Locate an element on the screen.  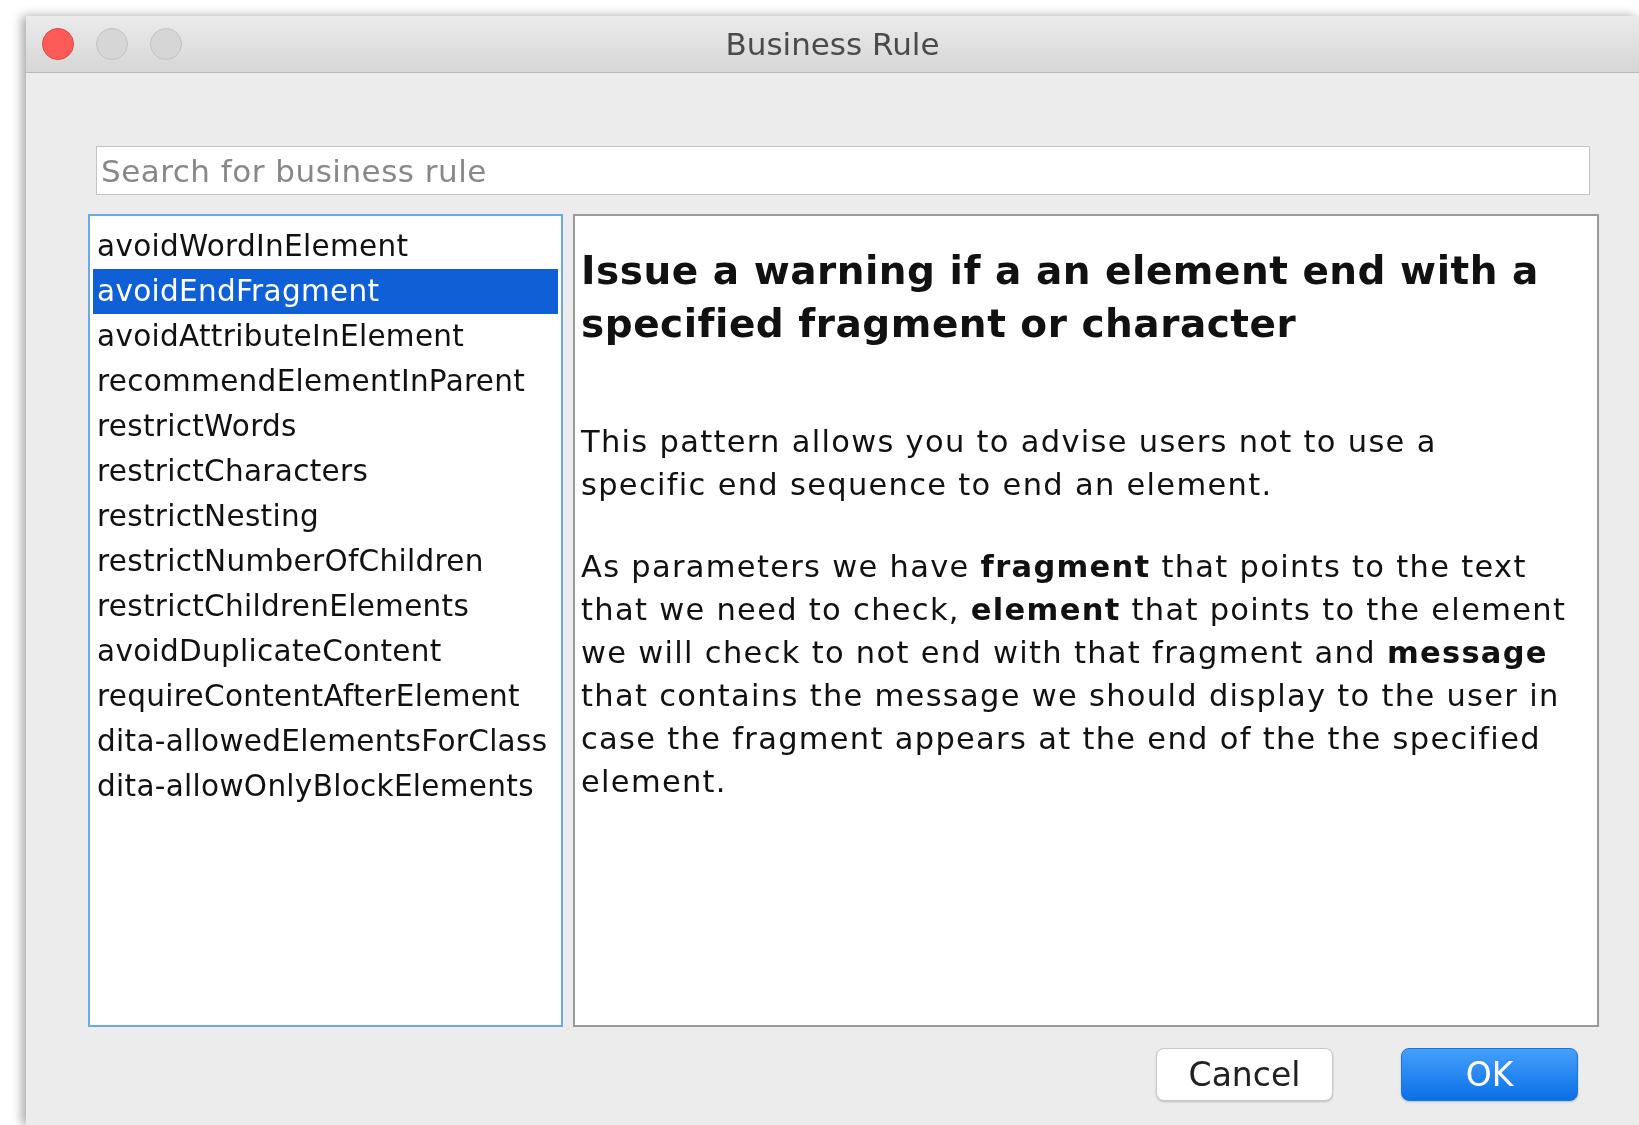
rule-item: dita-allowedElementsForClass is located at coordinates (325, 741).